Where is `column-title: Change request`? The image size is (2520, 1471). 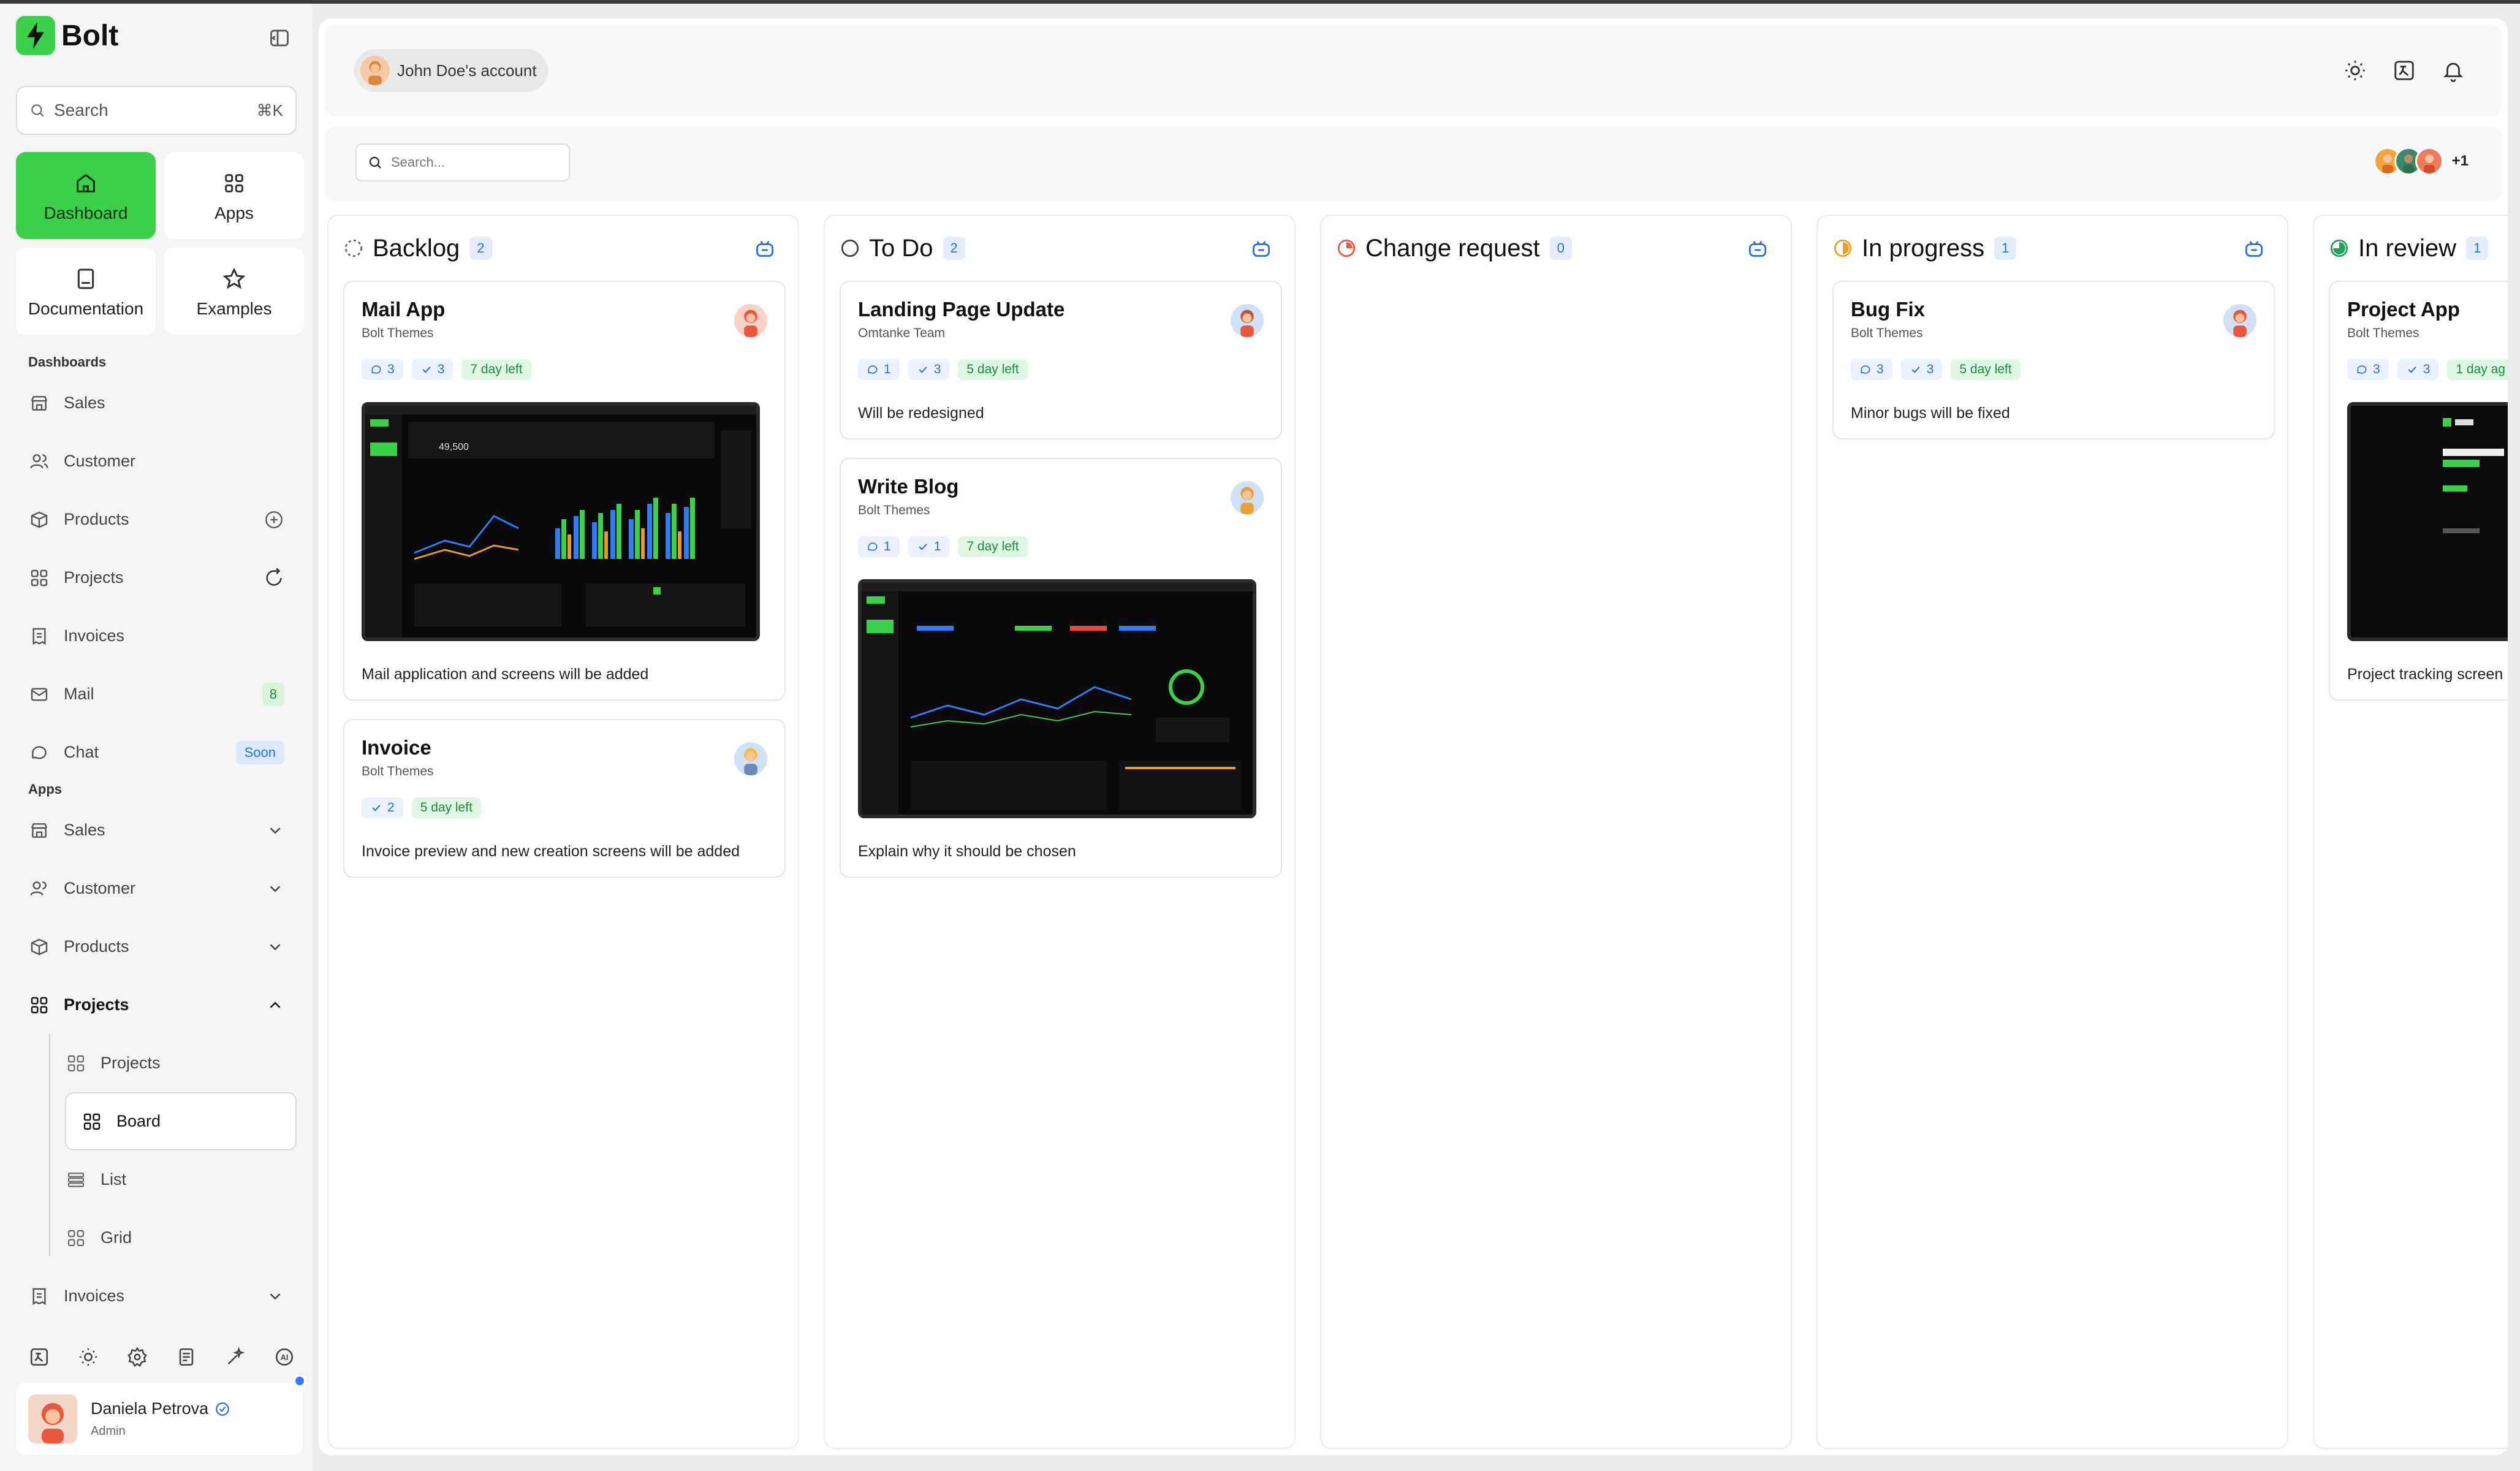
column-title: Change request is located at coordinates (1452, 248).